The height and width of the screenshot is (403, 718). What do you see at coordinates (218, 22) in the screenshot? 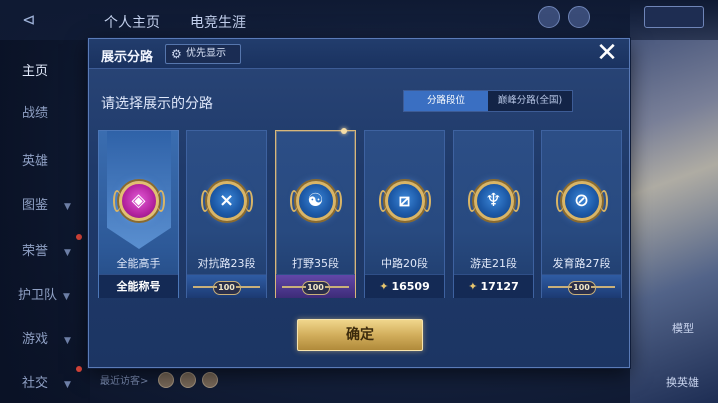
I see `tab-esports: 电竞生涯` at bounding box center [218, 22].